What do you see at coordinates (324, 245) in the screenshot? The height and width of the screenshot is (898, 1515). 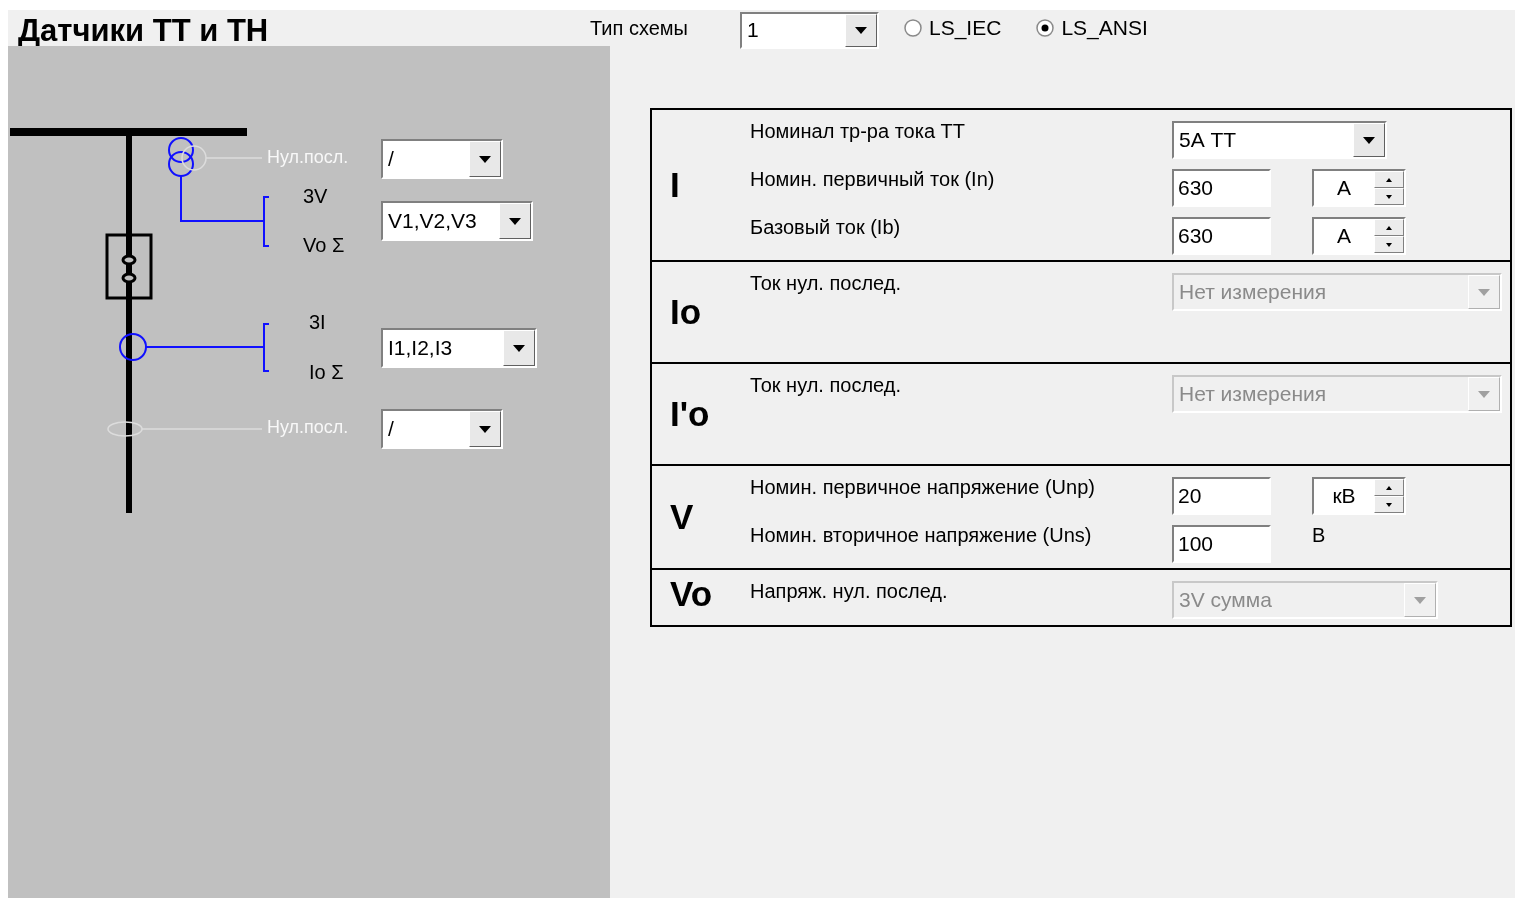 I see `vt-label: Vo Σ` at bounding box center [324, 245].